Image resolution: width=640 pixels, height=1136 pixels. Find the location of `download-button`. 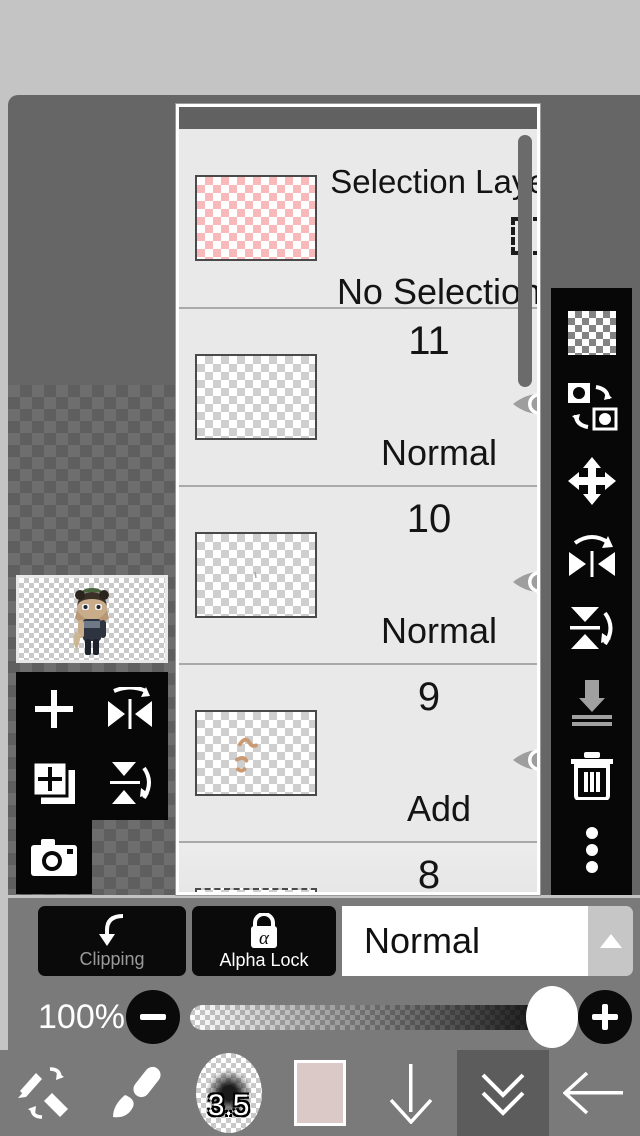

download-button is located at coordinates (411, 1093).